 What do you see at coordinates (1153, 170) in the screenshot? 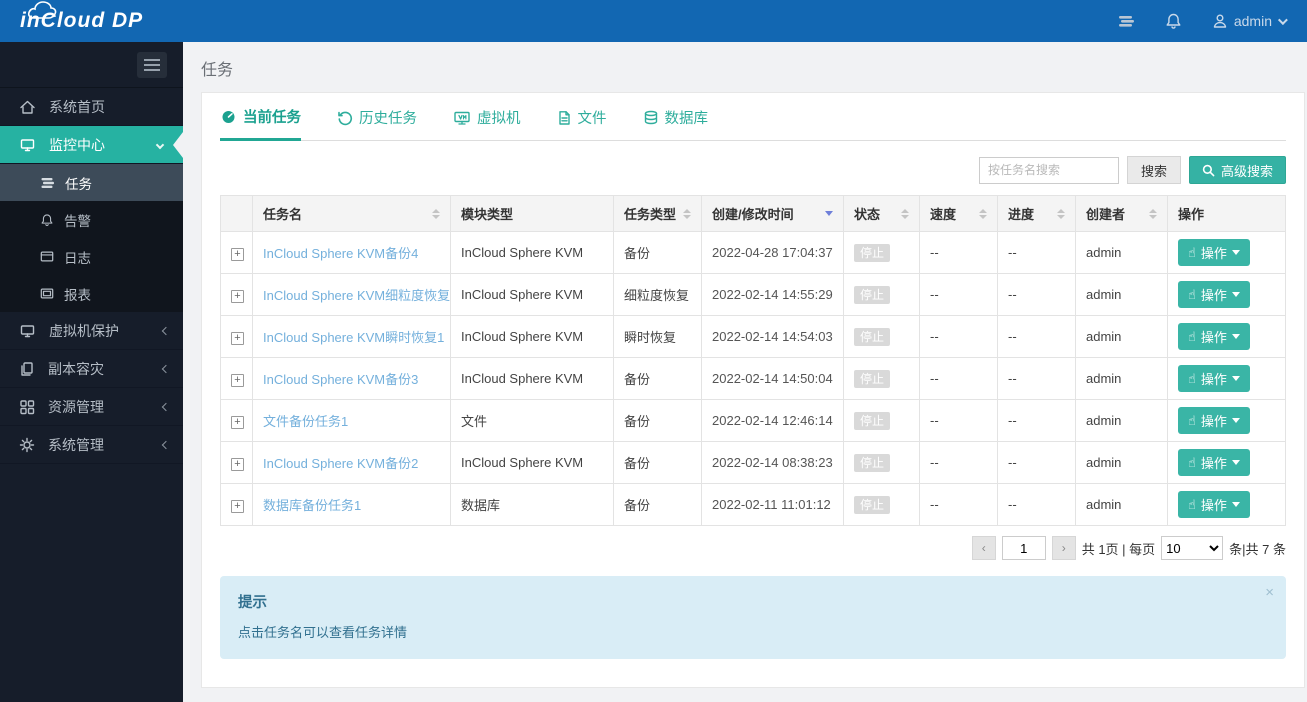
I see `search-button: 搜索` at bounding box center [1153, 170].